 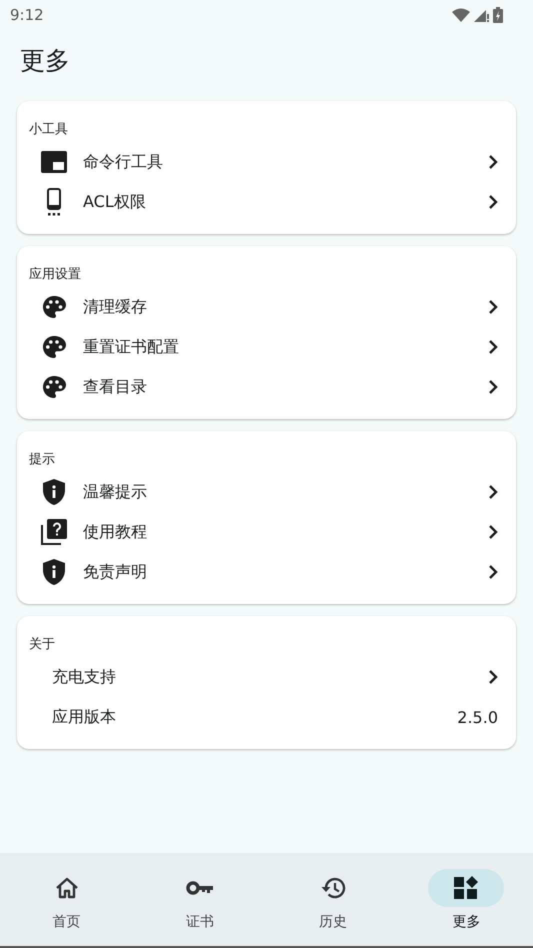 I want to click on phone-icon, so click(x=54, y=202).